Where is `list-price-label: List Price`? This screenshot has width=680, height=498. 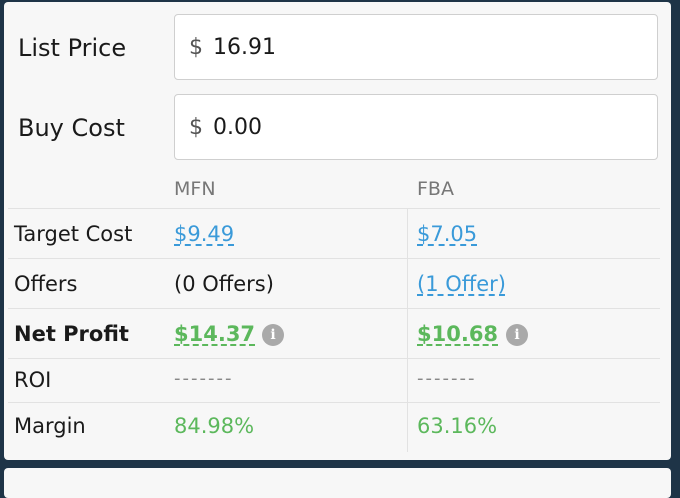
list-price-label: List Price is located at coordinates (72, 48).